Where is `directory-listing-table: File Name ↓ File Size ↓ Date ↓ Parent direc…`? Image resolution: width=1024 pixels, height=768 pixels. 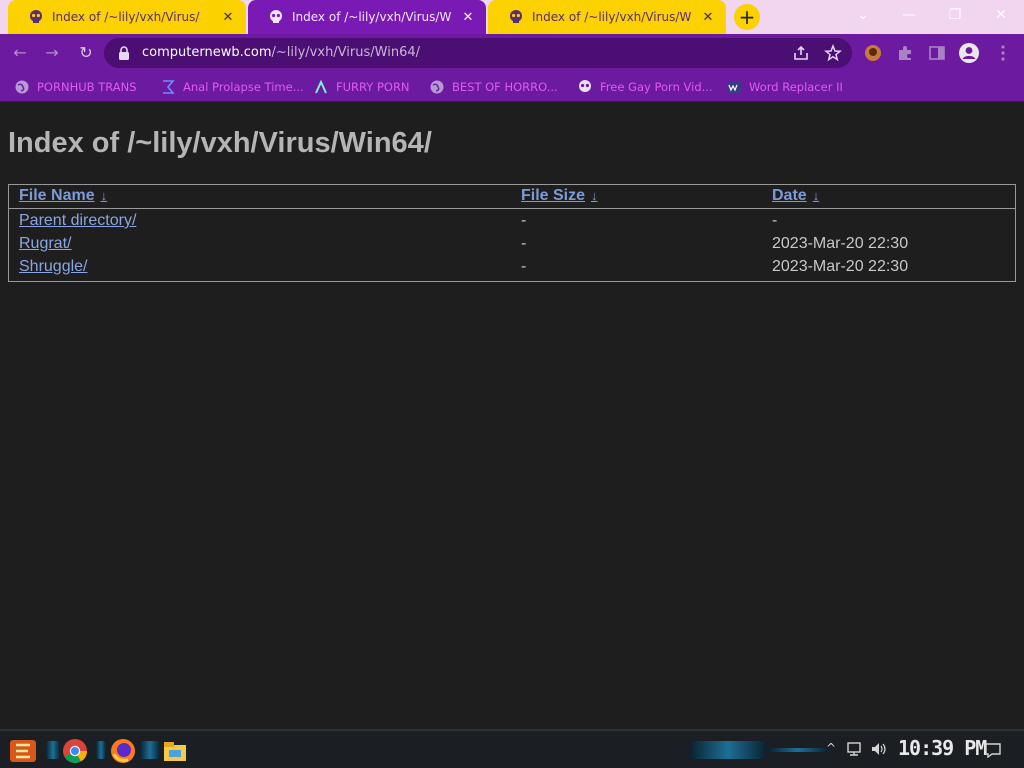 directory-listing-table: File Name ↓ File Size ↓ Date ↓ Parent direc… is located at coordinates (512, 233).